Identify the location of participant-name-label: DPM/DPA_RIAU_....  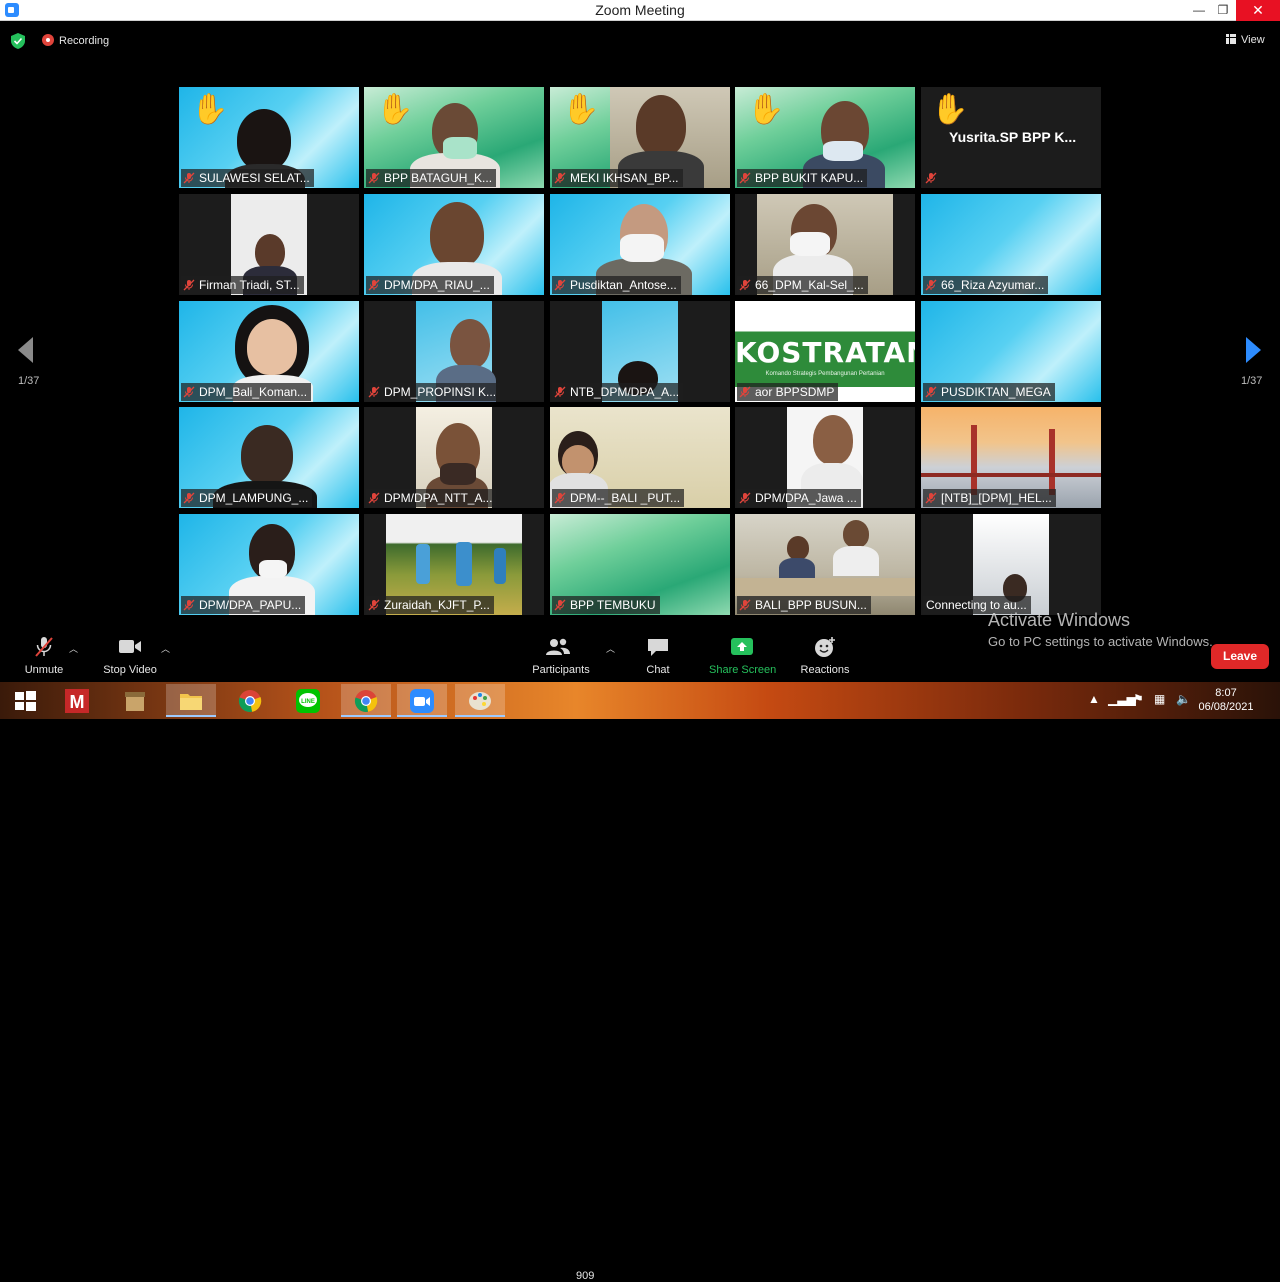
(430, 285).